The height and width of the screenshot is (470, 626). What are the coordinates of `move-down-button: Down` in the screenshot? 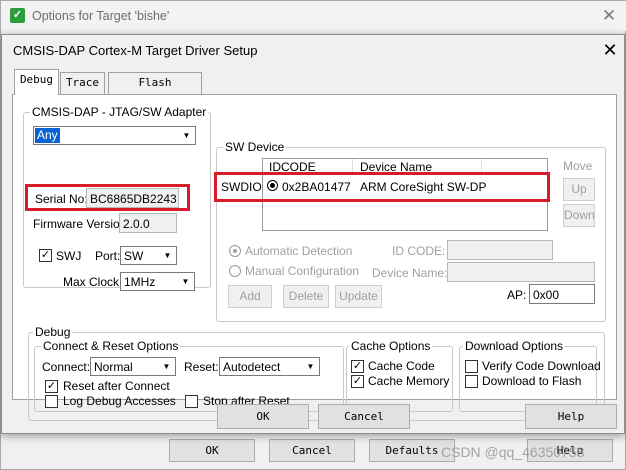 It's located at (579, 215).